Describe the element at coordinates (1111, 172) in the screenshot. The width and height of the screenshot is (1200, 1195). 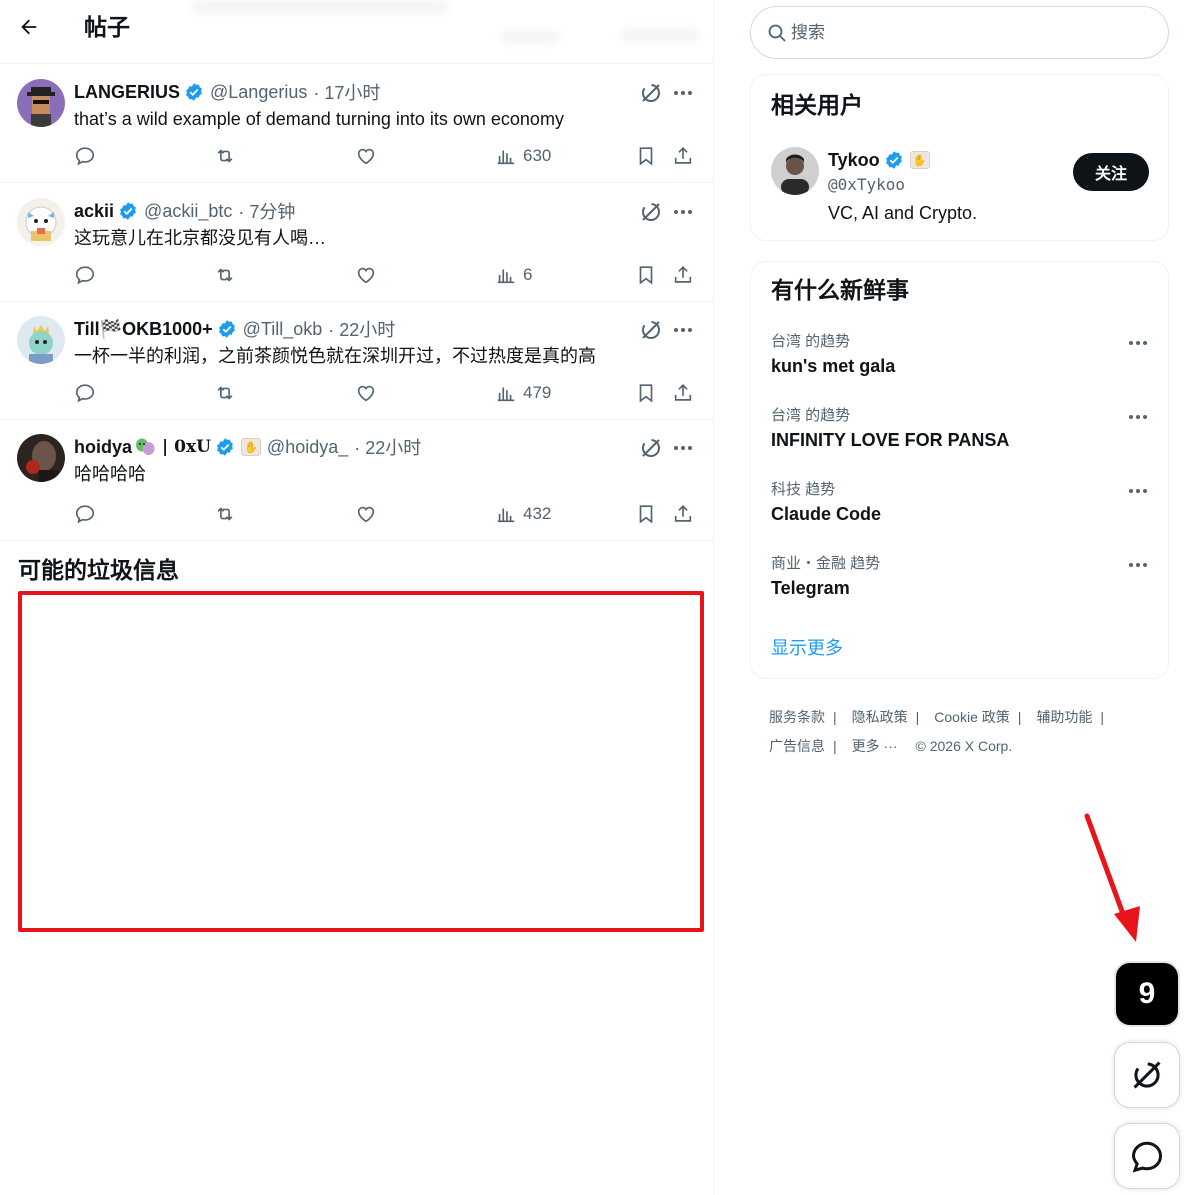
I see `follow-button: 关注` at that location.